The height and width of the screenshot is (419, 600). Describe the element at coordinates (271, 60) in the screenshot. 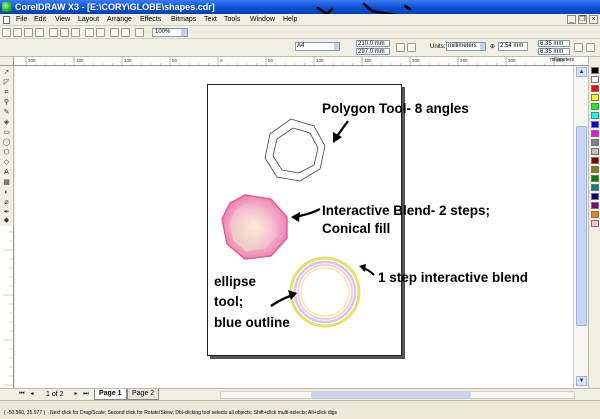

I see `ruler-tick-label: 50` at that location.